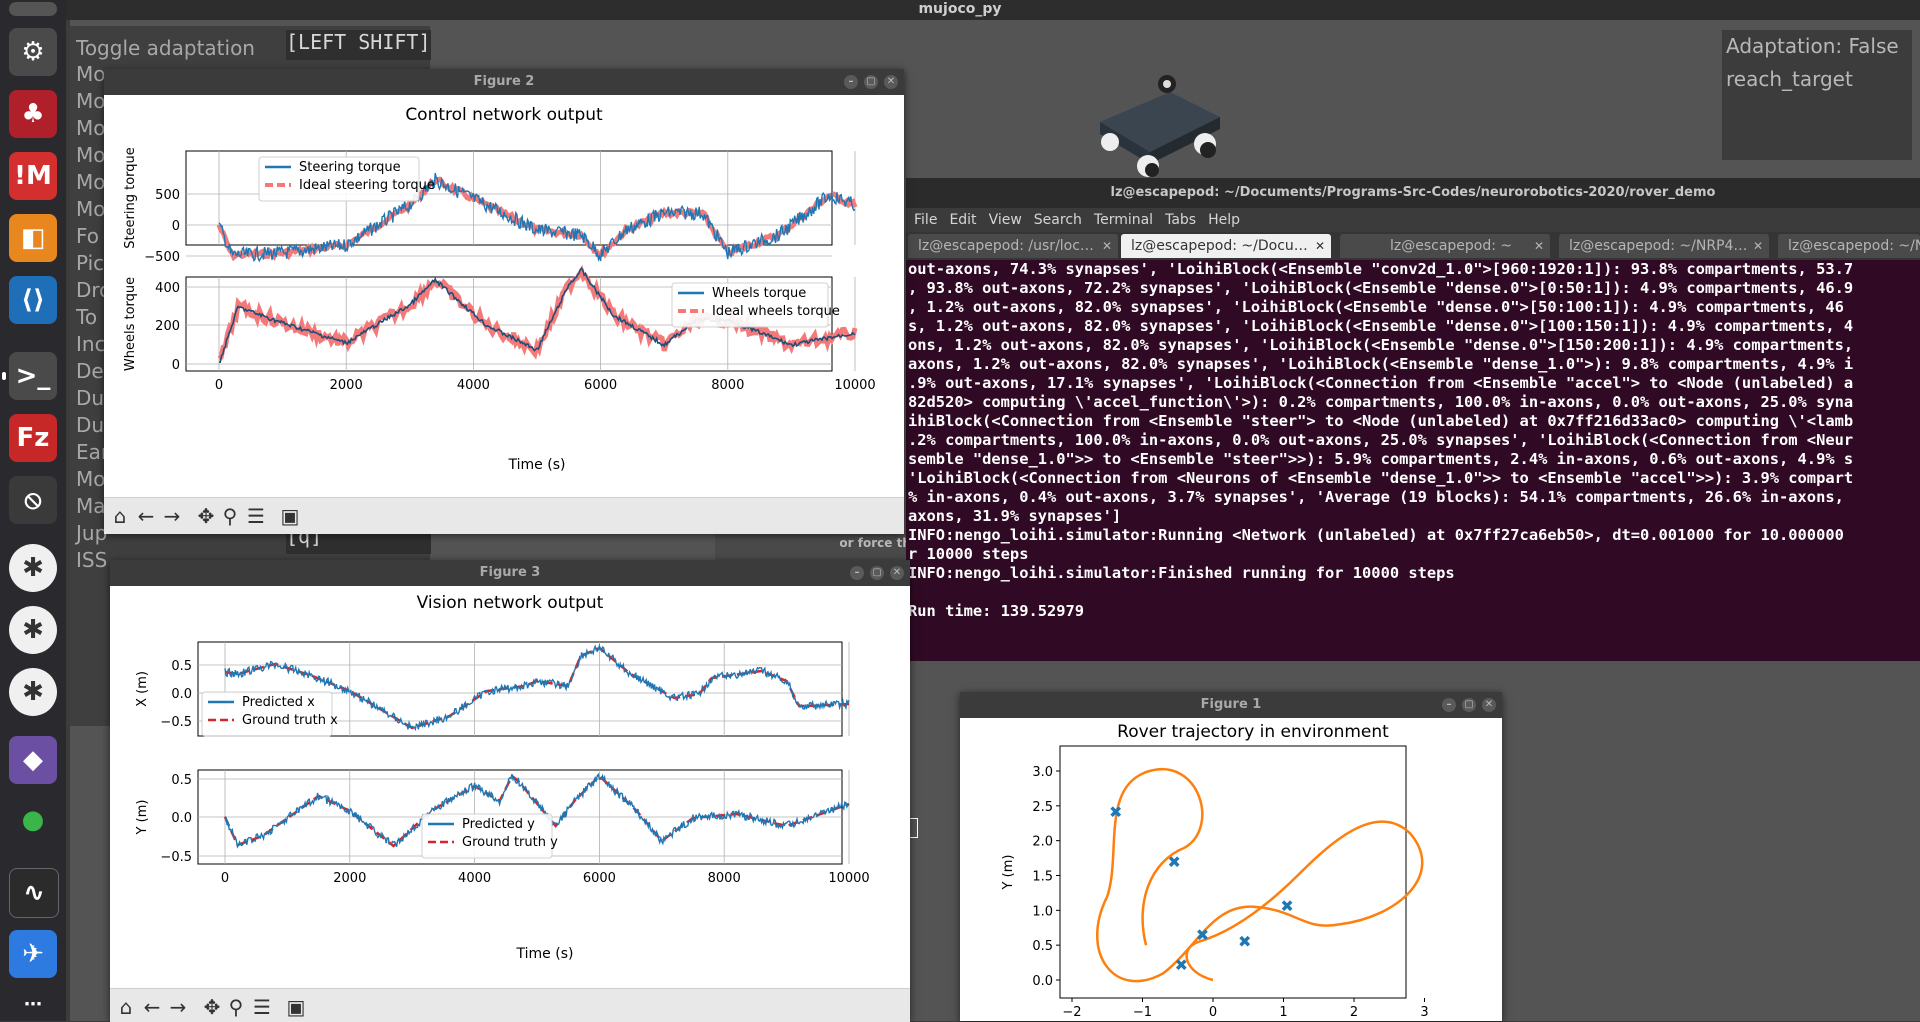  I want to click on figure-3-toolbar: ⌂ ← → ✥ ⚲ ☰ ▣, so click(510, 1005).